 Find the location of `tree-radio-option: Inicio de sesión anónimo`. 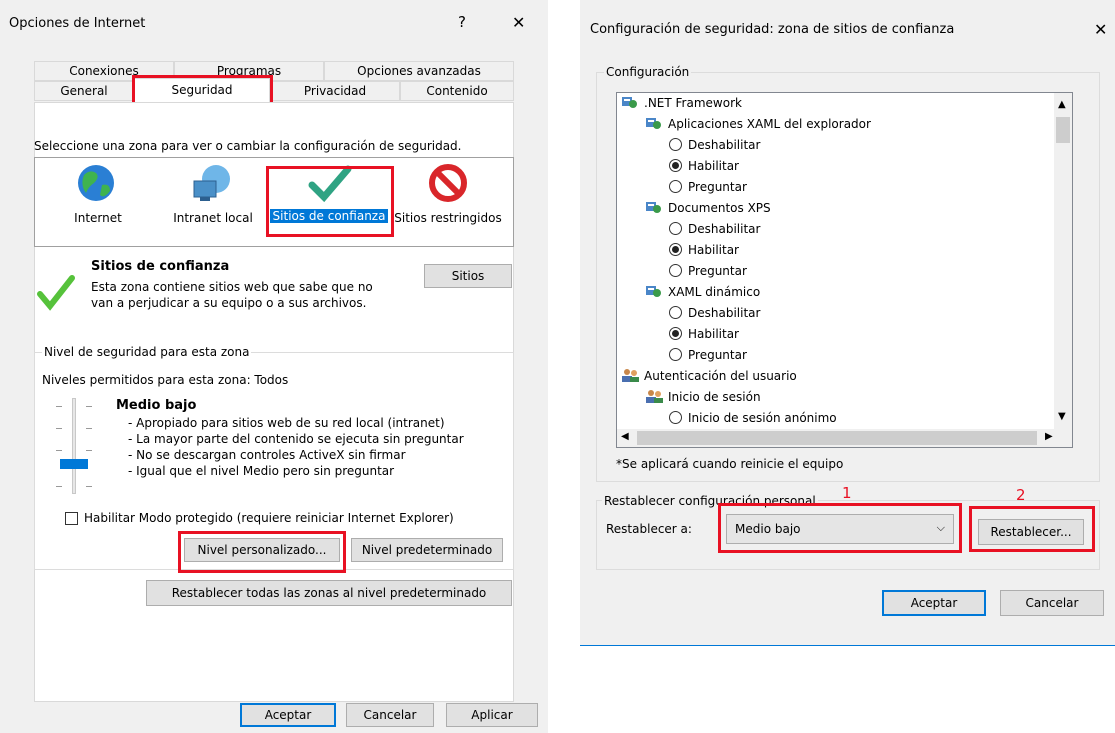

tree-radio-option: Inicio de sesión anónimo is located at coordinates (753, 418).